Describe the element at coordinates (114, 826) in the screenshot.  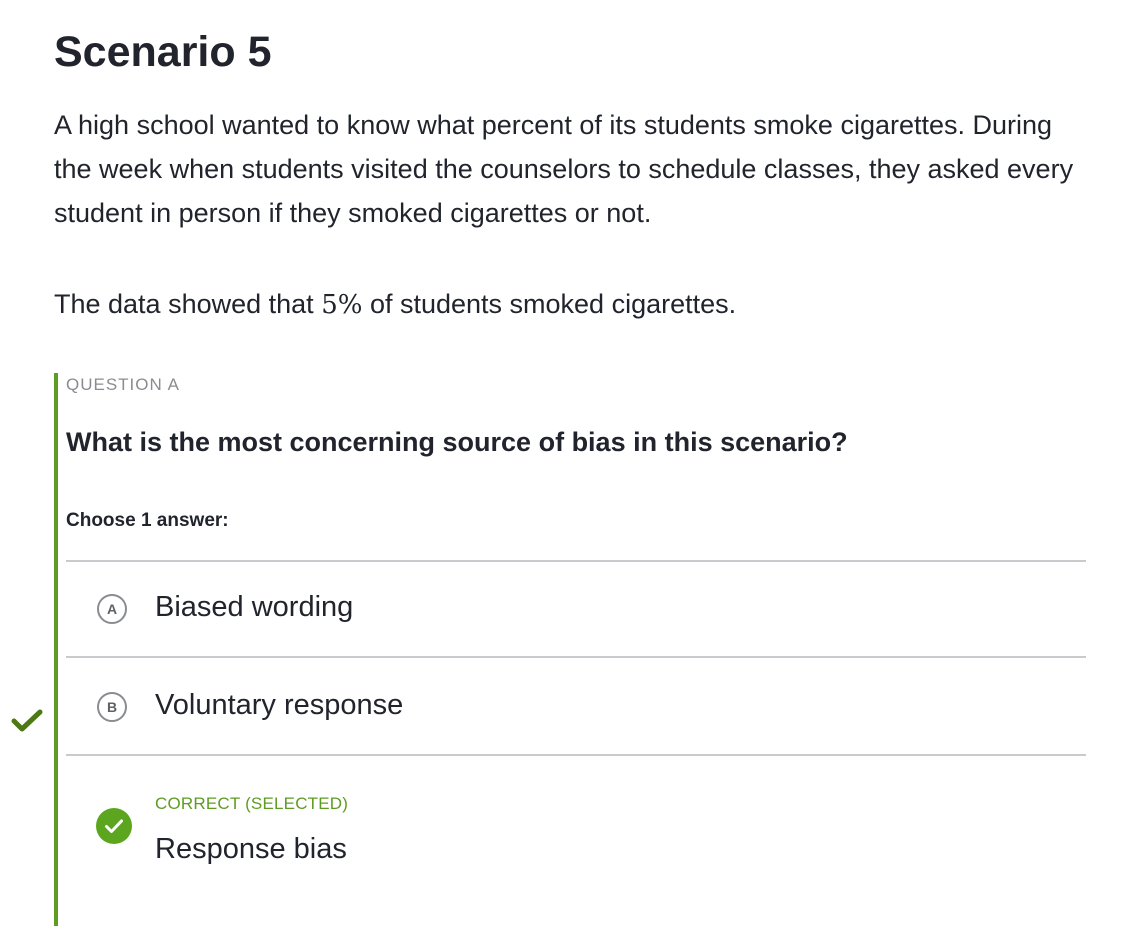
I see `check-circle-icon` at that location.